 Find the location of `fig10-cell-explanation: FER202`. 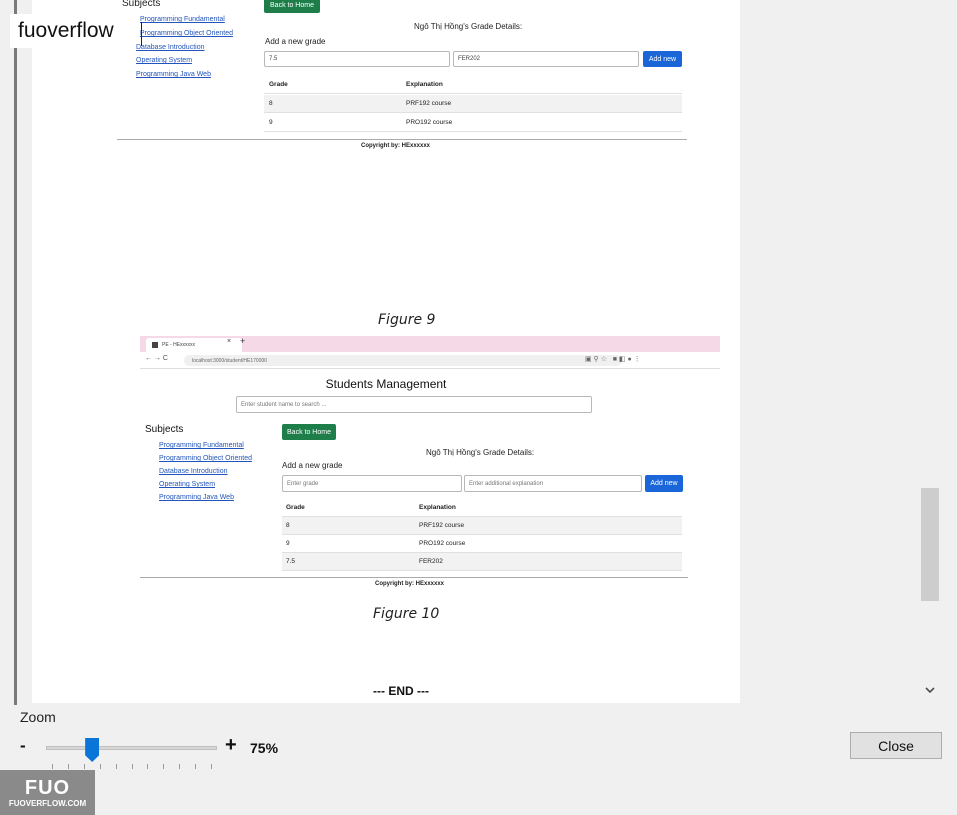

fig10-cell-explanation: FER202 is located at coordinates (431, 561).